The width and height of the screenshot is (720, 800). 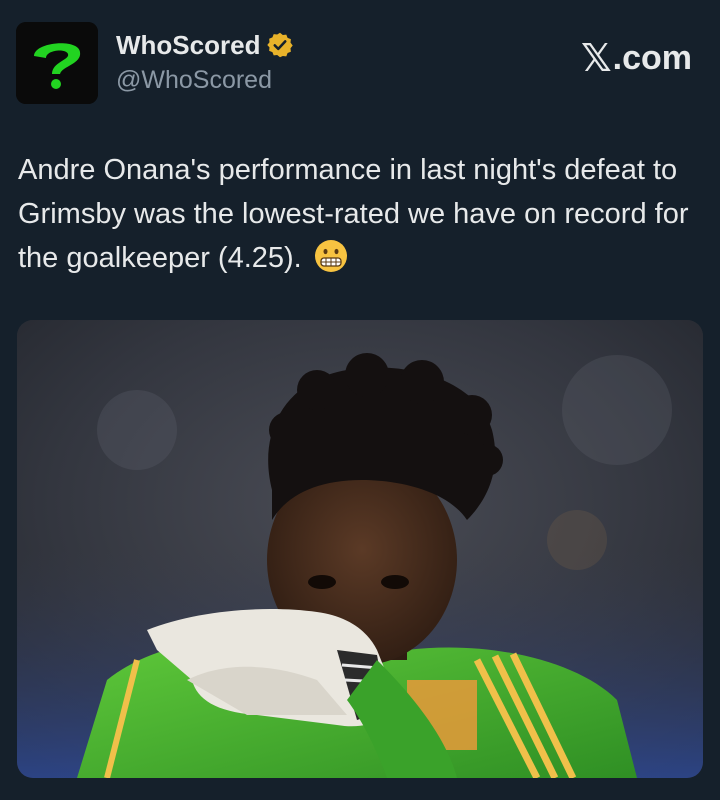 I want to click on handle: @WhoScored, so click(x=205, y=80).